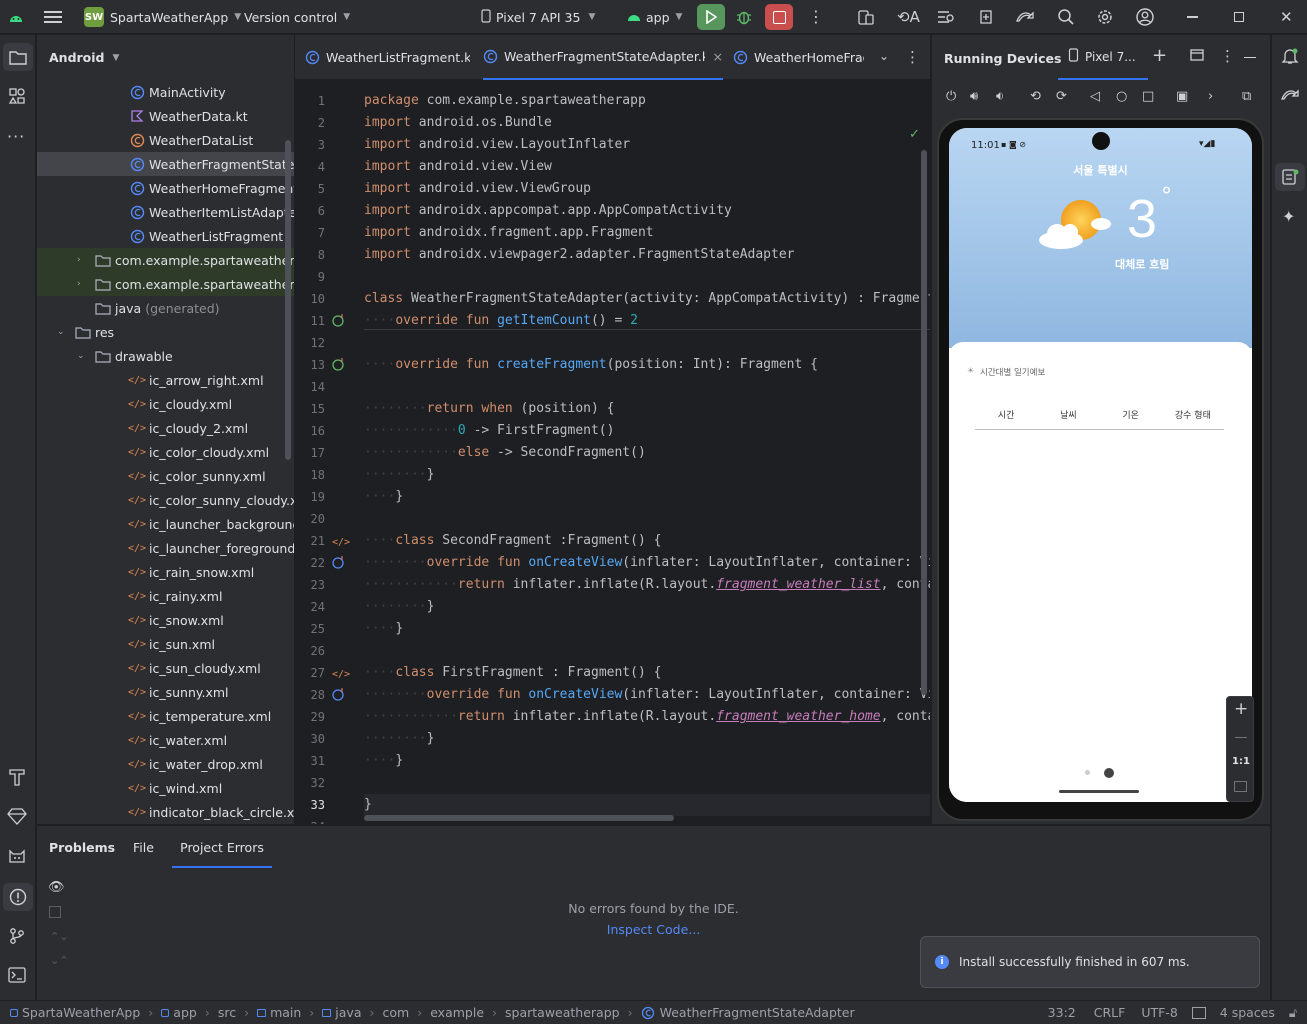  What do you see at coordinates (16, 136) in the screenshot?
I see `more-tools-icon: ···` at bounding box center [16, 136].